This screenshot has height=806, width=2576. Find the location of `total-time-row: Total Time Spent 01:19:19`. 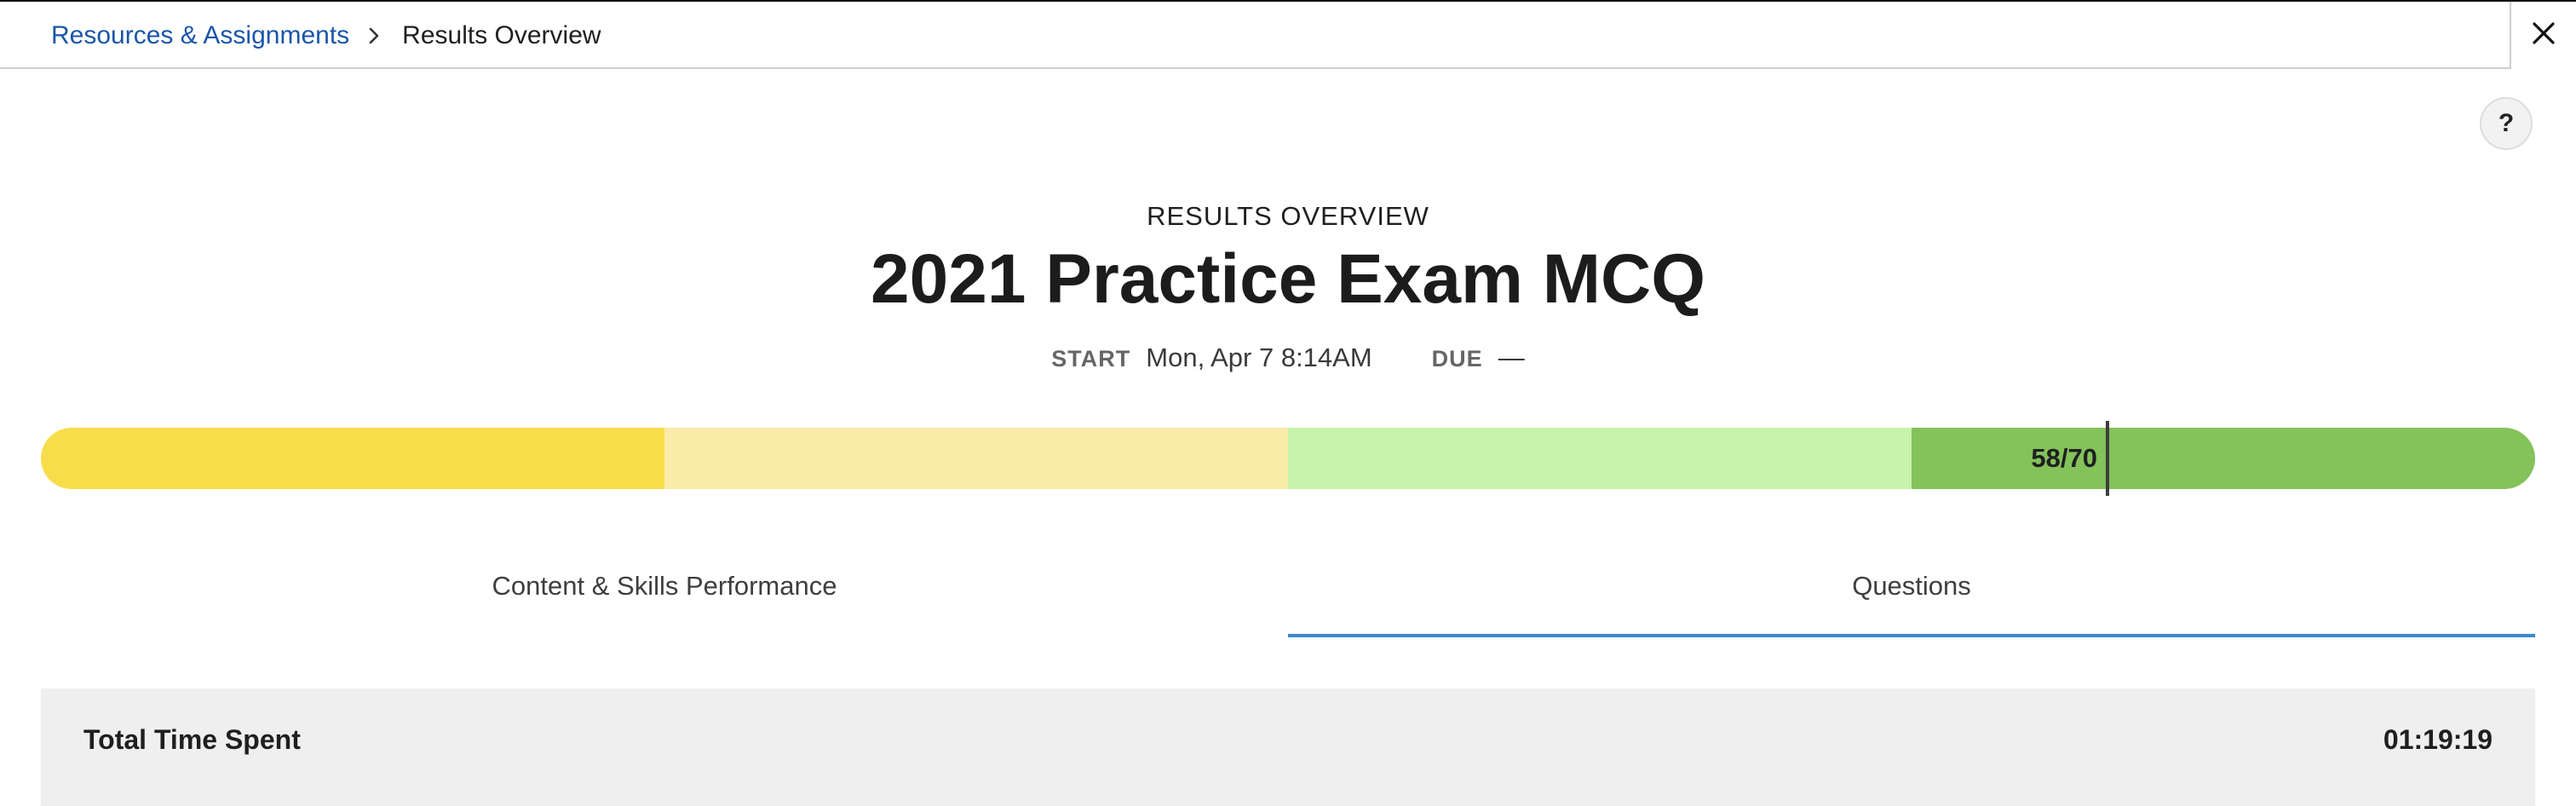

total-time-row: Total Time Spent 01:19:19 is located at coordinates (1288, 747).